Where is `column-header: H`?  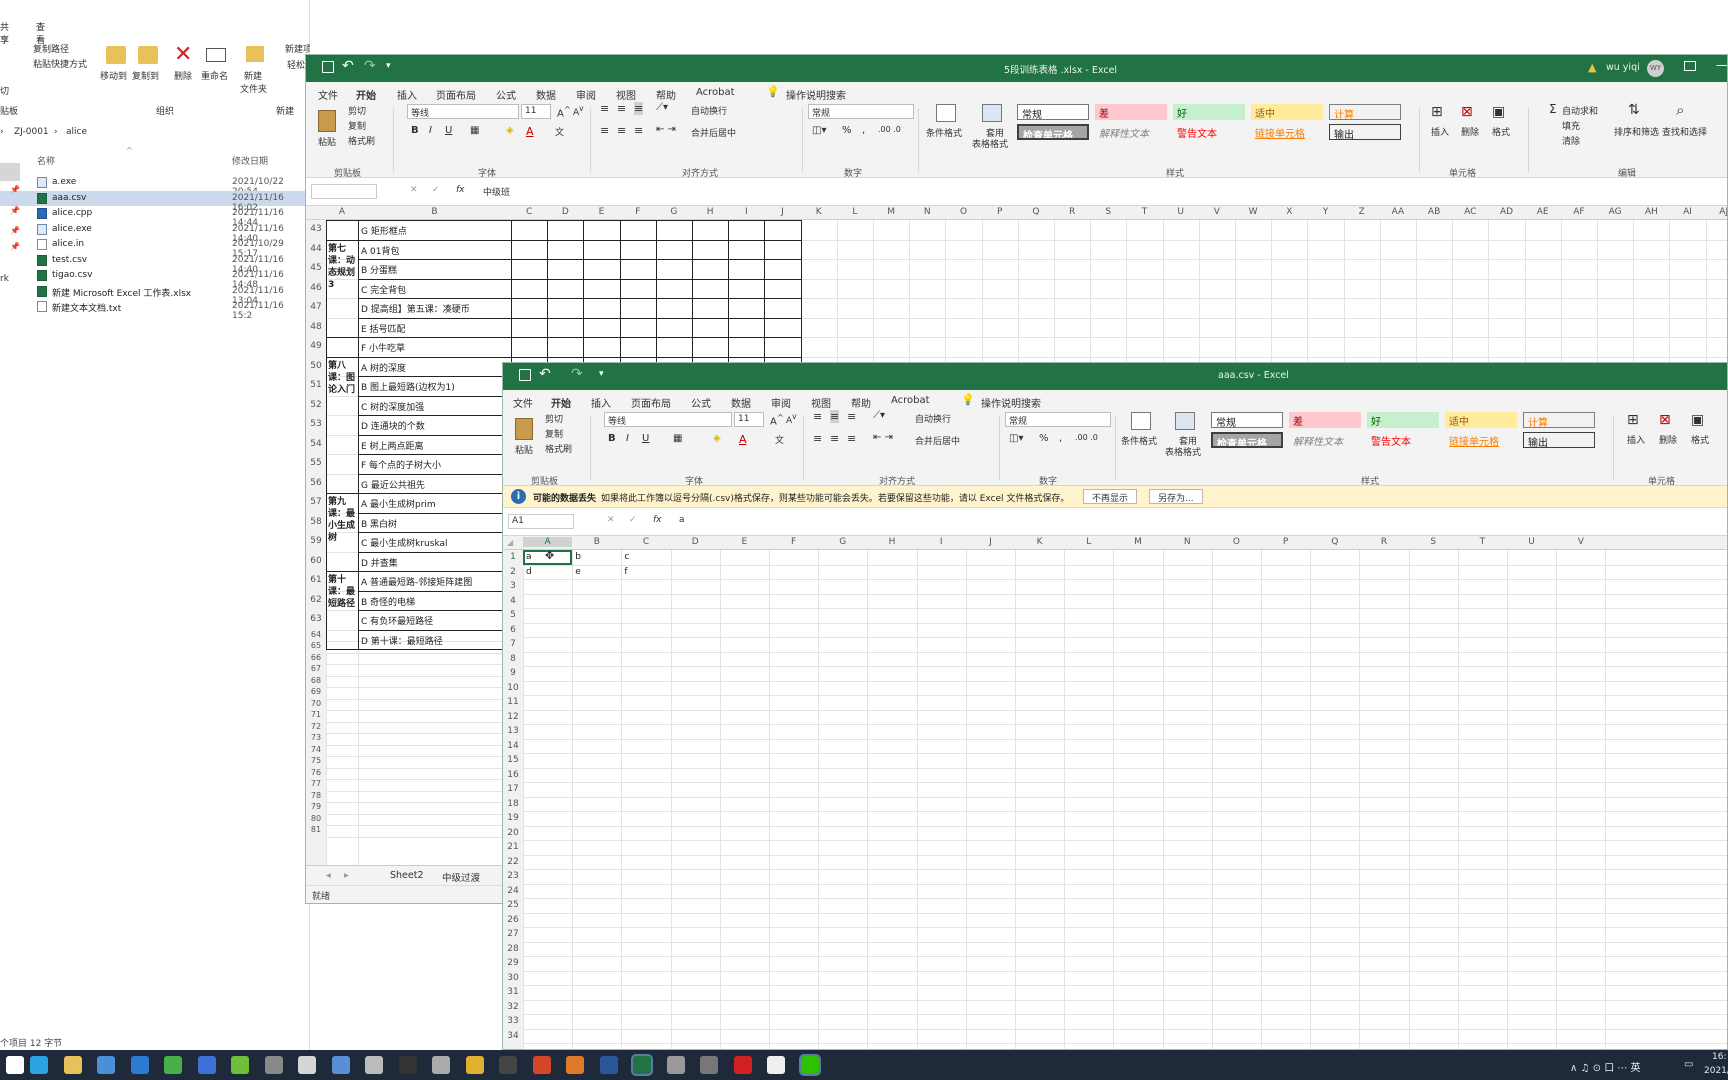 column-header: H is located at coordinates (891, 542).